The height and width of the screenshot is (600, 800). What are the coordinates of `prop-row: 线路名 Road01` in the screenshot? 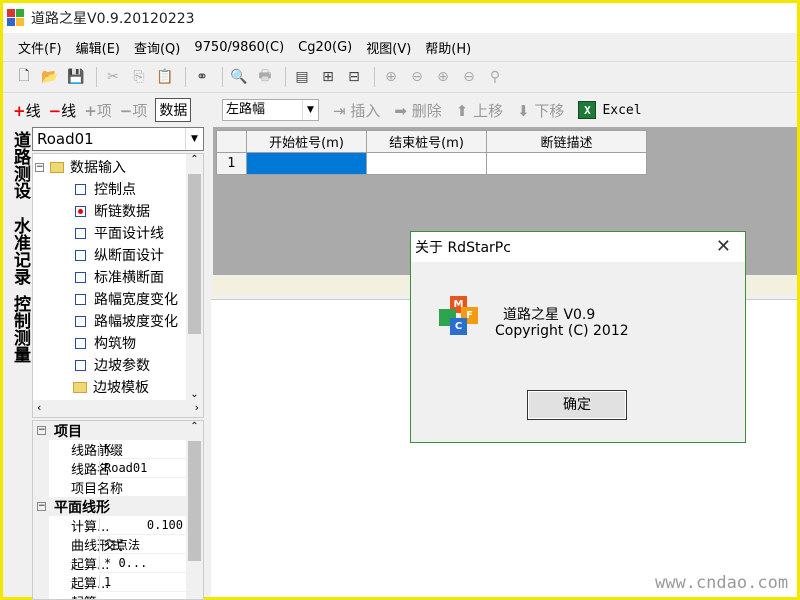 It's located at (118, 468).